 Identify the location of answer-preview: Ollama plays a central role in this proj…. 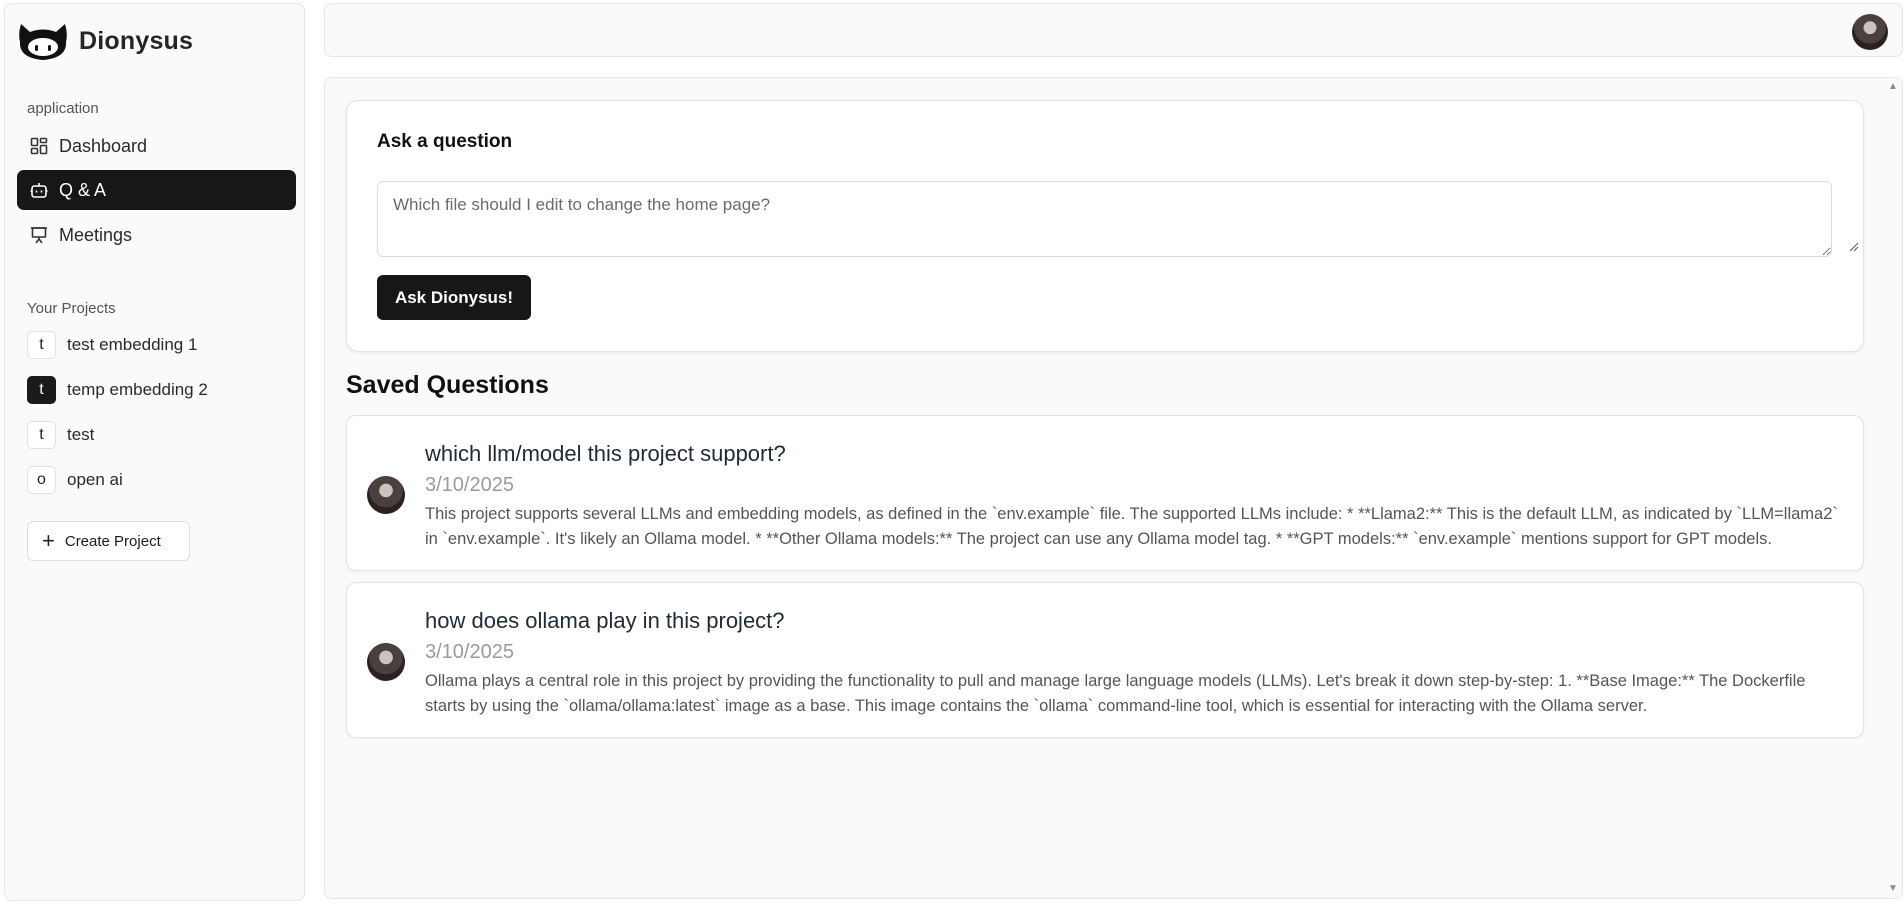
(1115, 693).